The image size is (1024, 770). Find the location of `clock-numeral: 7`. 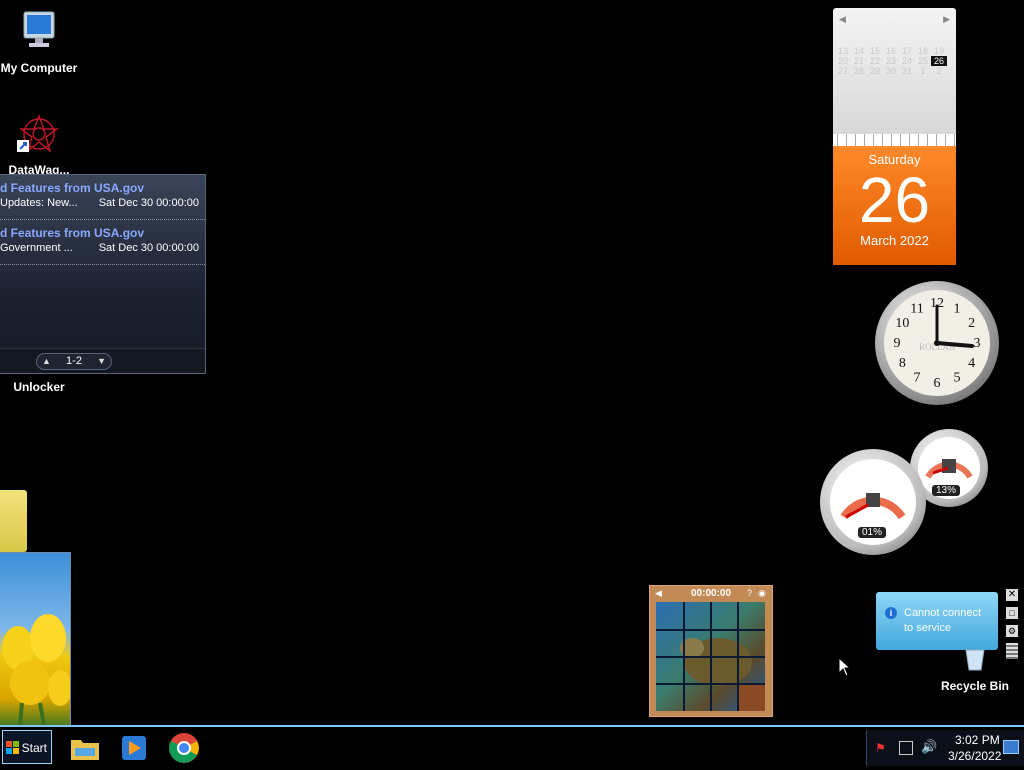

clock-numeral: 7 is located at coordinates (917, 378).